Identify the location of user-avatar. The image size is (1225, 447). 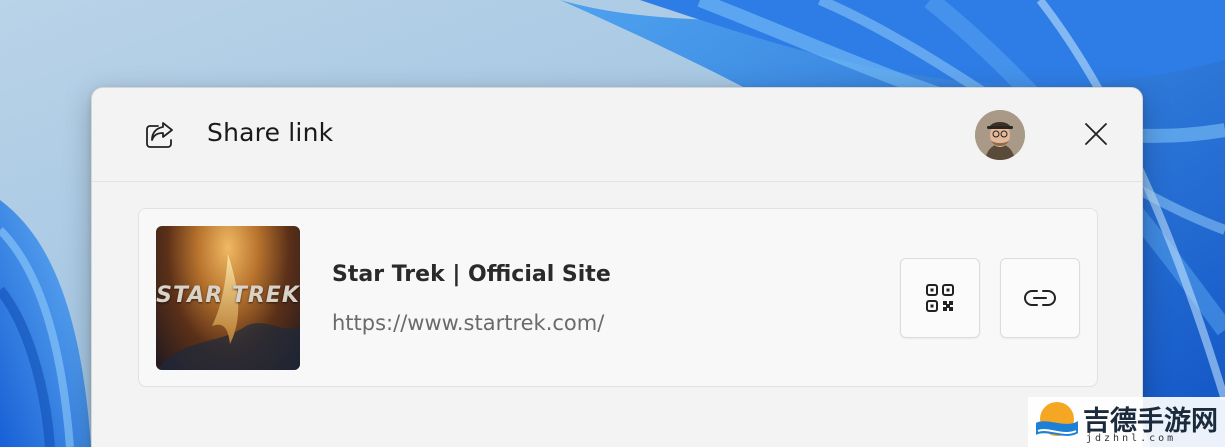
(1000, 135).